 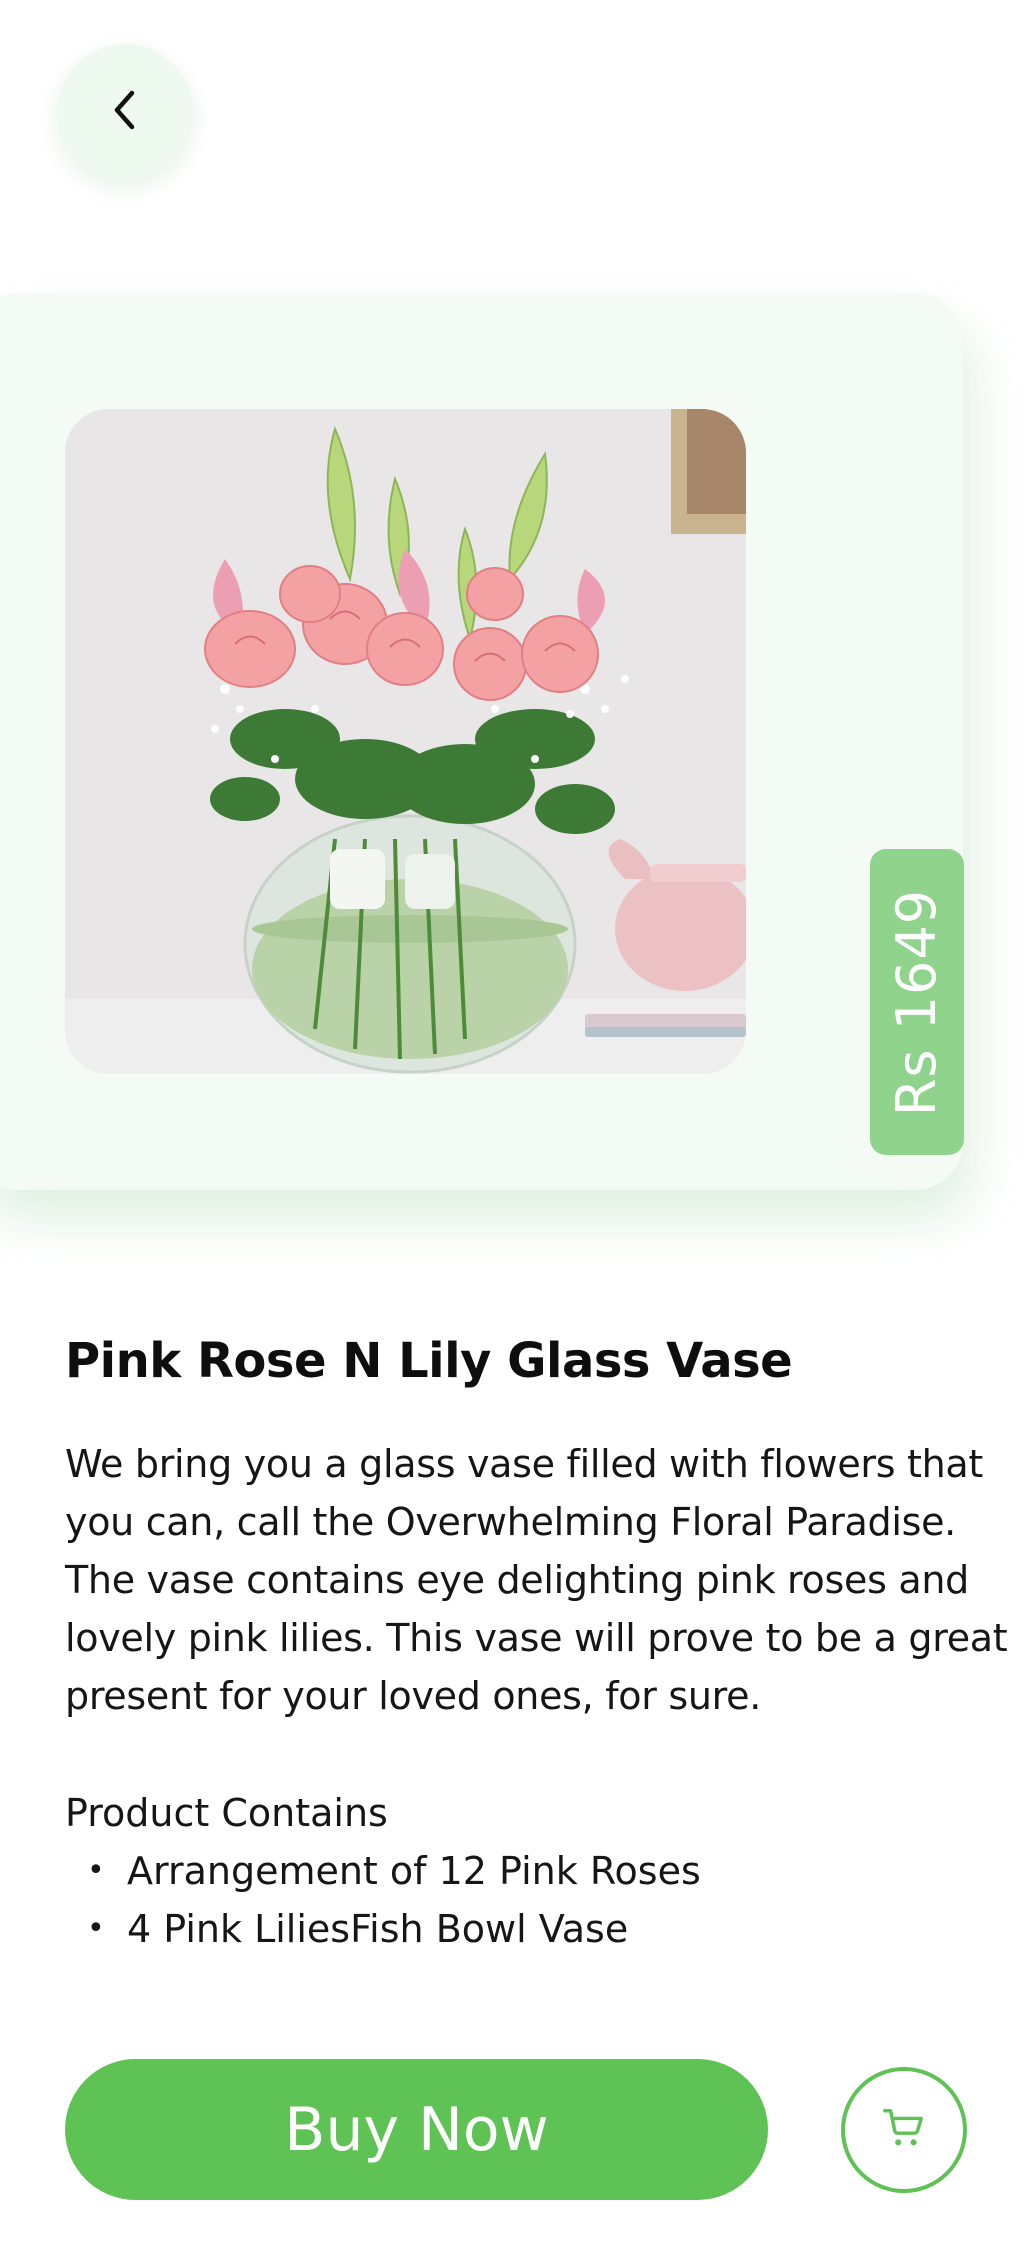 What do you see at coordinates (226, 1813) in the screenshot?
I see `product-contains-heading: Product Contains` at bounding box center [226, 1813].